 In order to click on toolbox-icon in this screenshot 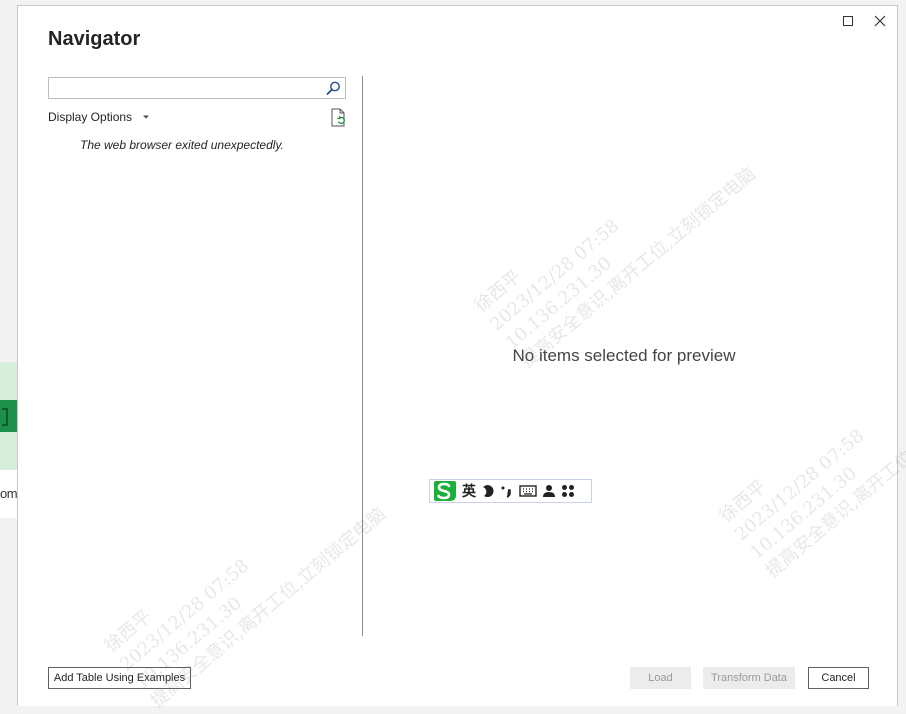, I will do `click(568, 491)`.